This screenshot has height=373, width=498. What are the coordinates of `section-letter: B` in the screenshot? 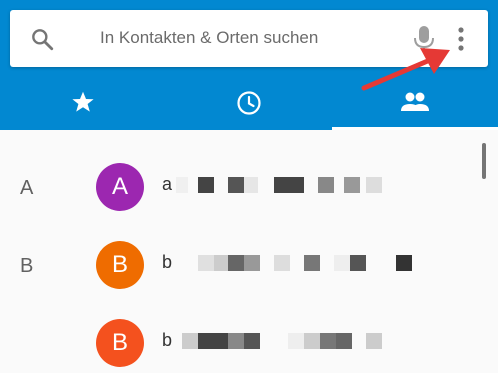 It's located at (27, 266).